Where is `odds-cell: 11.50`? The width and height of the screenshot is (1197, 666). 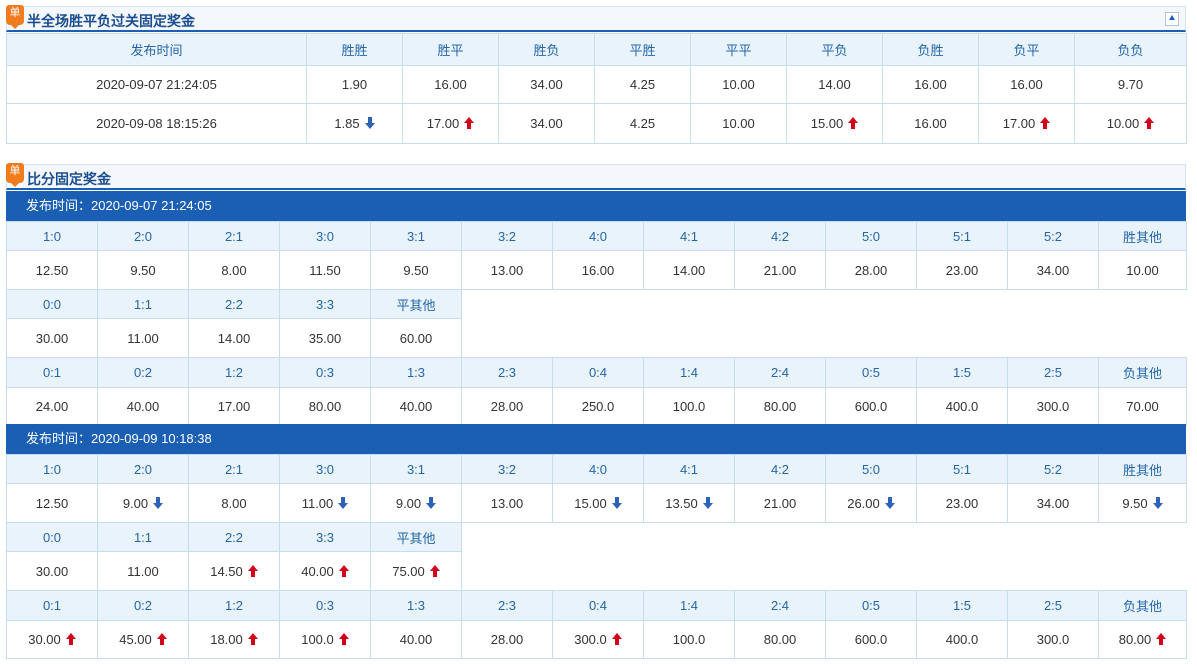
odds-cell: 11.50 is located at coordinates (325, 270).